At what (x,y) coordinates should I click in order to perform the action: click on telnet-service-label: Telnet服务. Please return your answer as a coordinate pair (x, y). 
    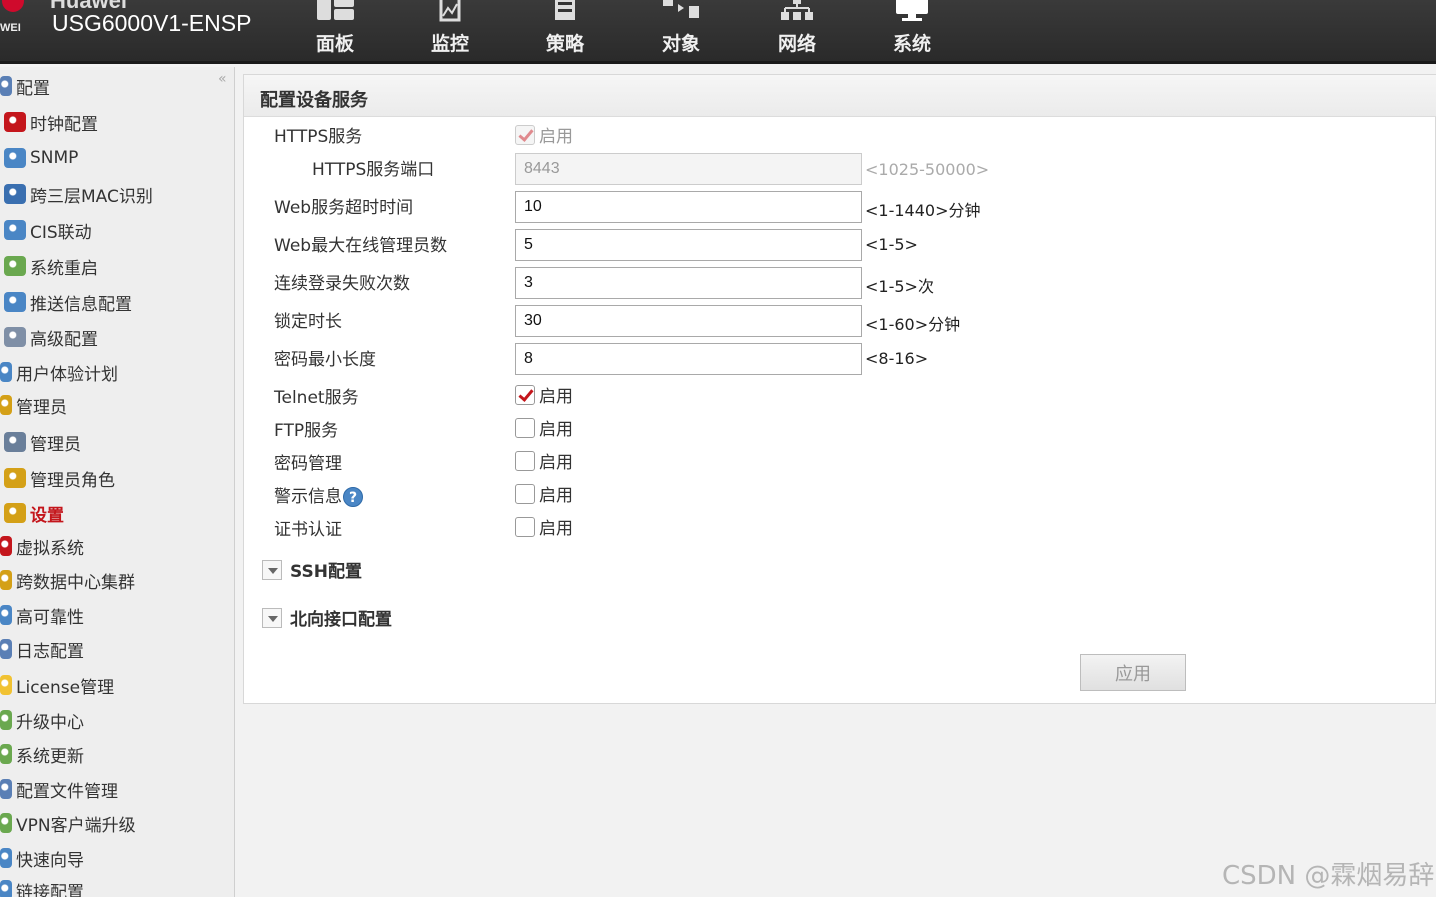
    Looking at the image, I should click on (316, 398).